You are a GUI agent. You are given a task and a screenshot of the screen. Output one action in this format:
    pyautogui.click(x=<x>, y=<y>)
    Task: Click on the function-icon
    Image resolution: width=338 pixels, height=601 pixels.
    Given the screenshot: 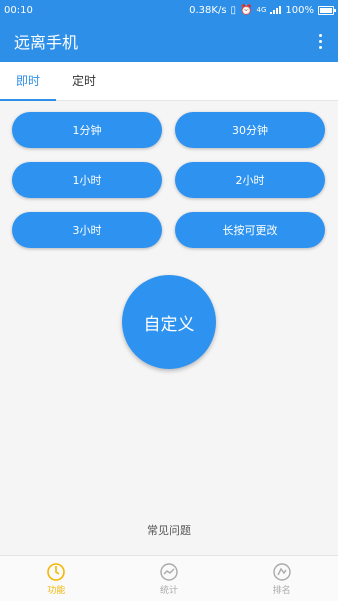 What is the action you would take?
    pyautogui.click(x=56, y=571)
    